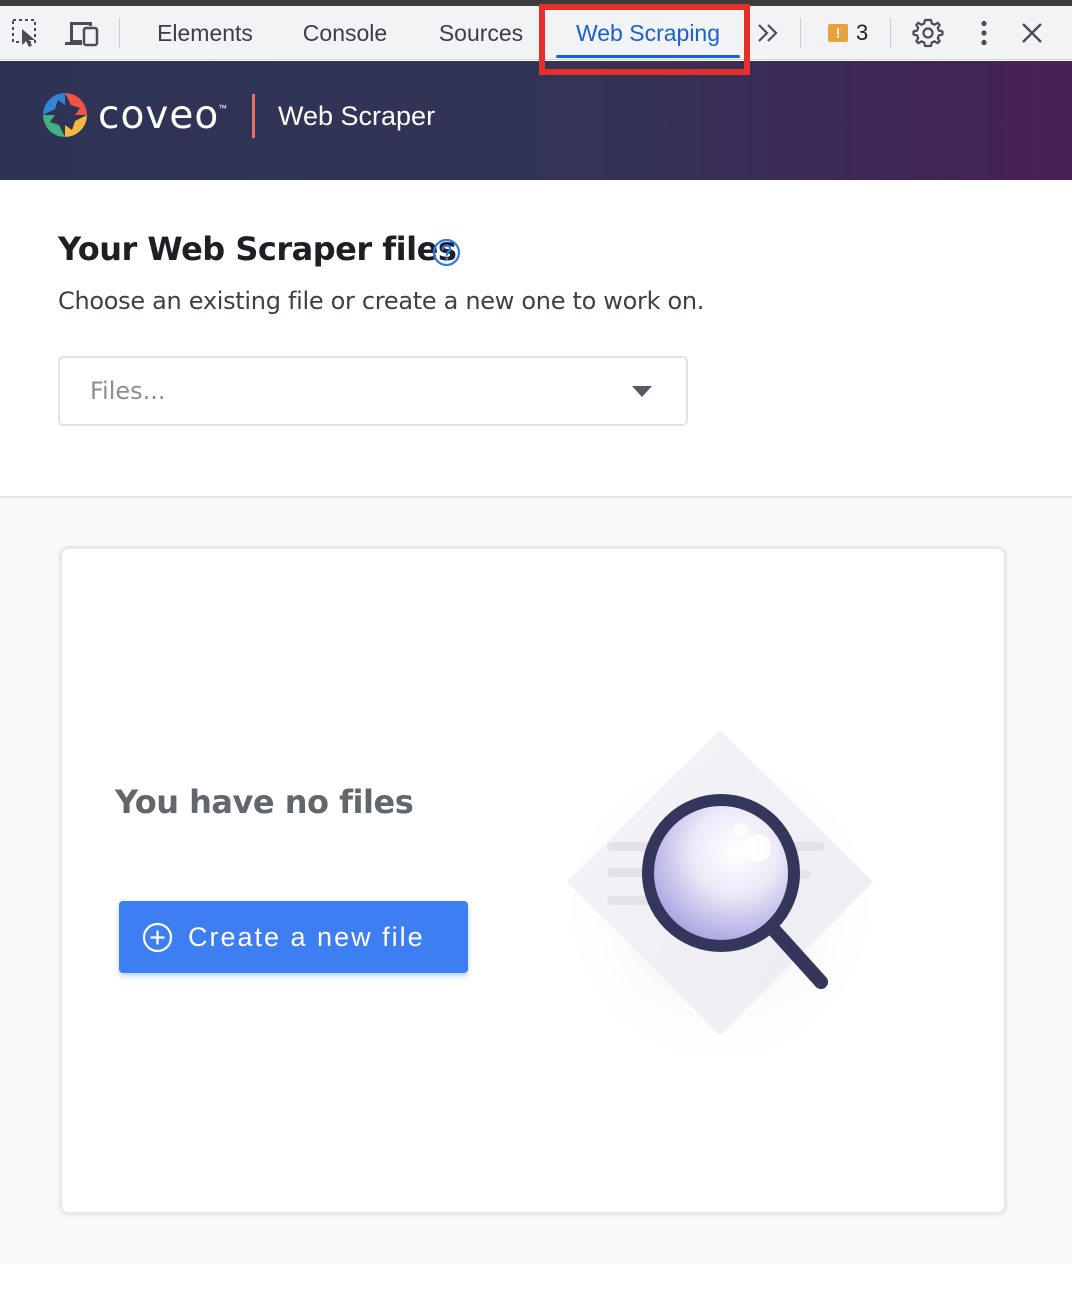  I want to click on kebab-menu-icon, so click(984, 33).